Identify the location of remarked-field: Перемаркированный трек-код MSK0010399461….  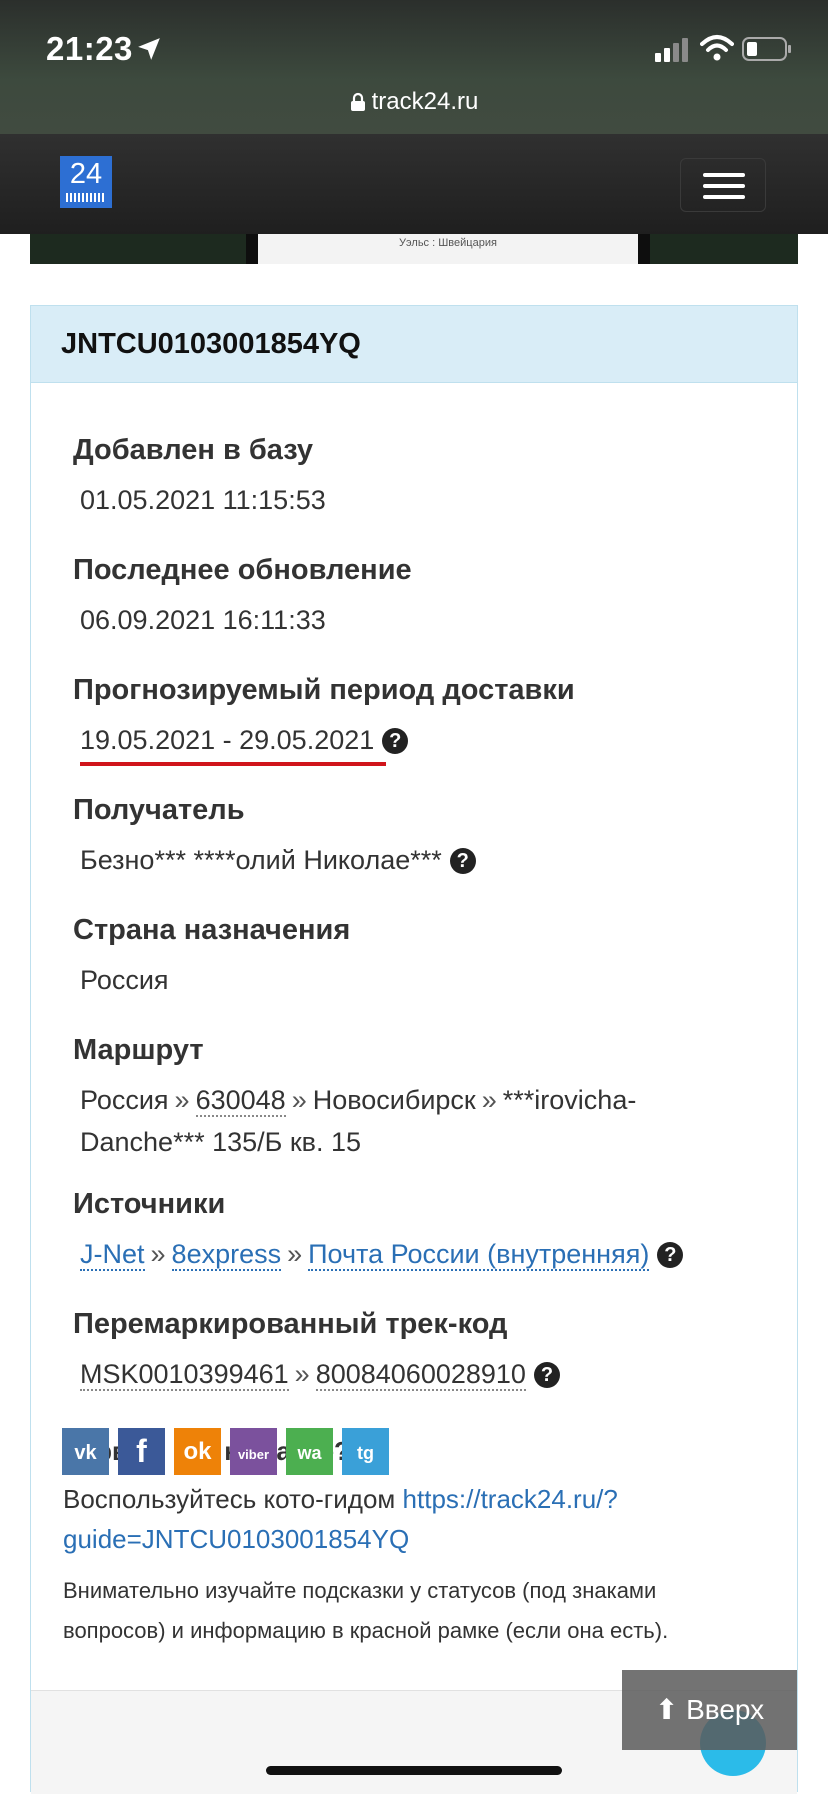
(316, 1351).